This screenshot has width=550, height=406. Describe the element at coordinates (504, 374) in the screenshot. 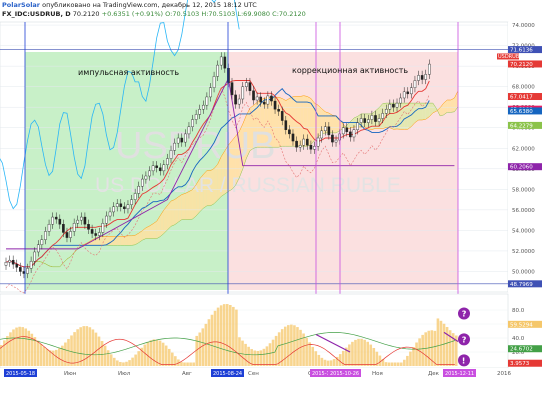

I see `time-tick-label: 2016` at that location.